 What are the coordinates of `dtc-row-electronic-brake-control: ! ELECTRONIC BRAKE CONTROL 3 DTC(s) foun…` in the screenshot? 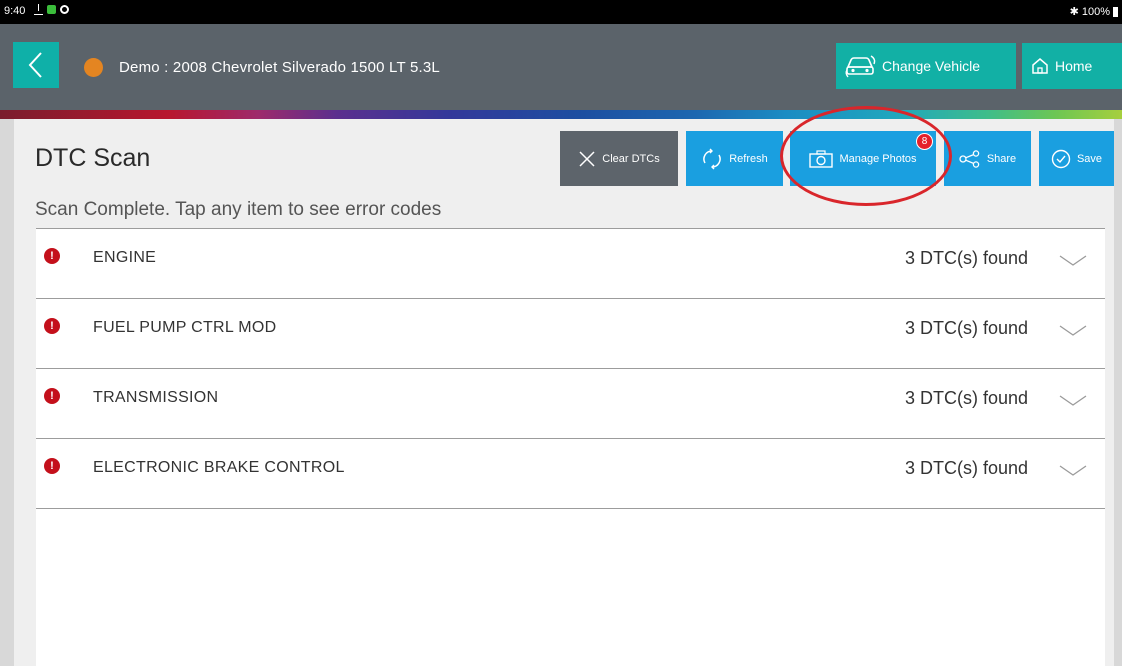 It's located at (570, 474).